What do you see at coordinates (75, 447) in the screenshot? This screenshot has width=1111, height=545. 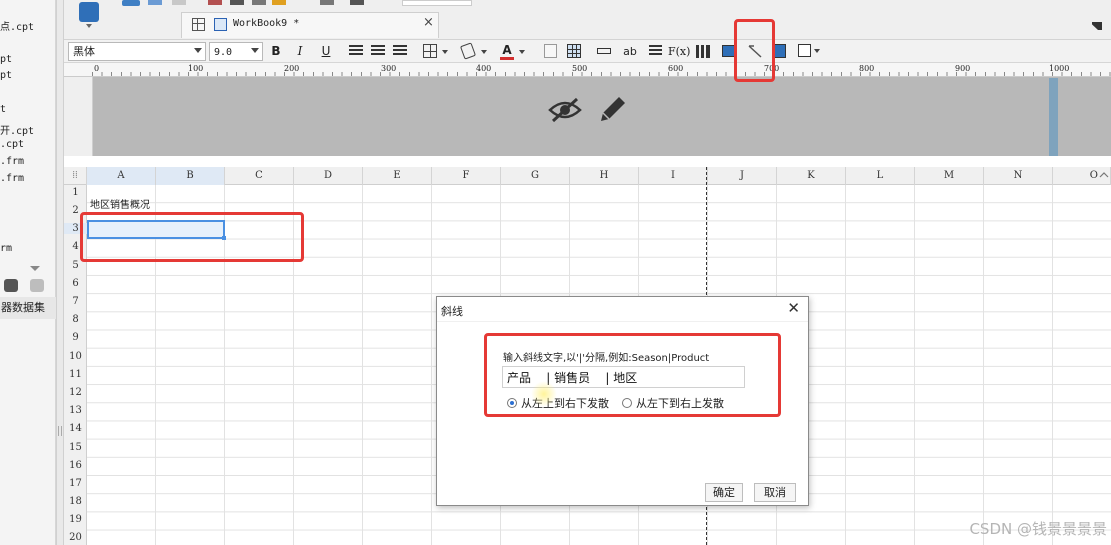 I see `row-header: 15` at bounding box center [75, 447].